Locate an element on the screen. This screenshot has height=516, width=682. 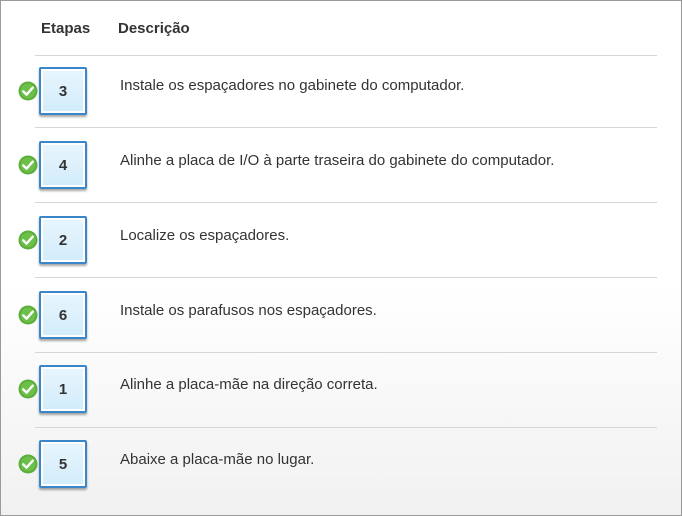
step-description: Alinhe a placa-mãe na direção correta. is located at coordinates (249, 384).